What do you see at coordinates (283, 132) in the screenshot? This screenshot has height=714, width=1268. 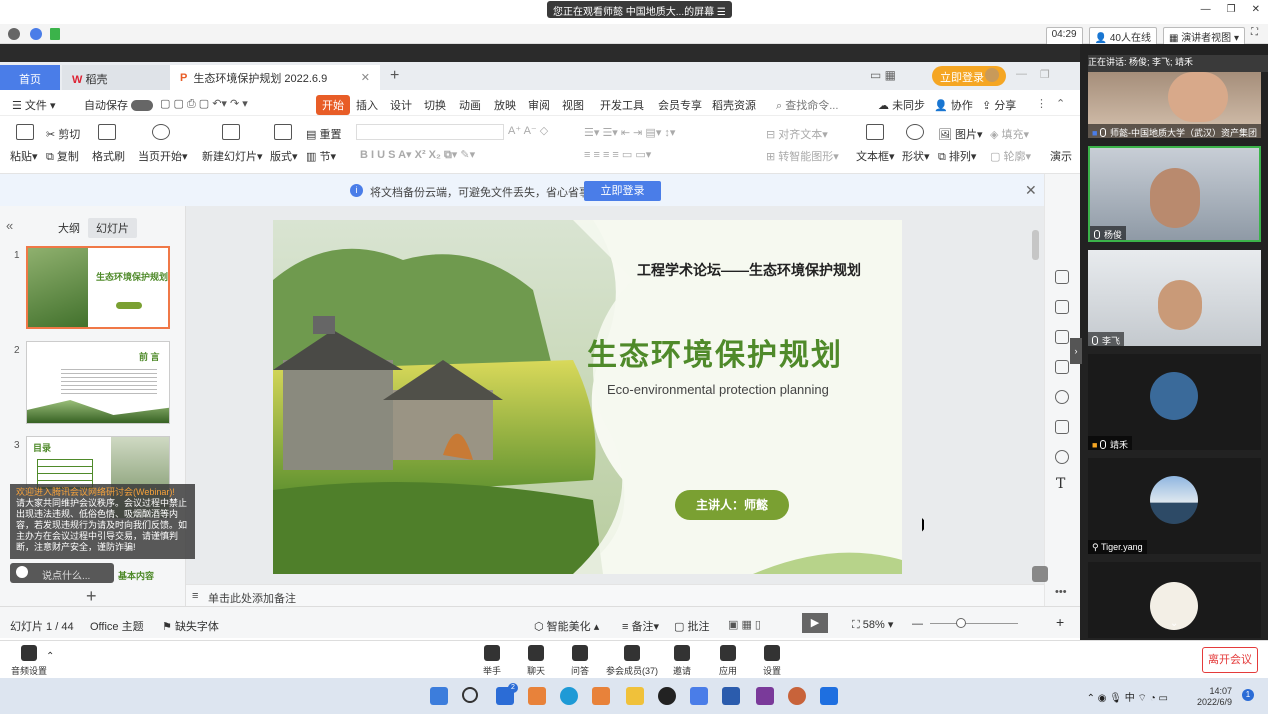 I see `layout-icon` at bounding box center [283, 132].